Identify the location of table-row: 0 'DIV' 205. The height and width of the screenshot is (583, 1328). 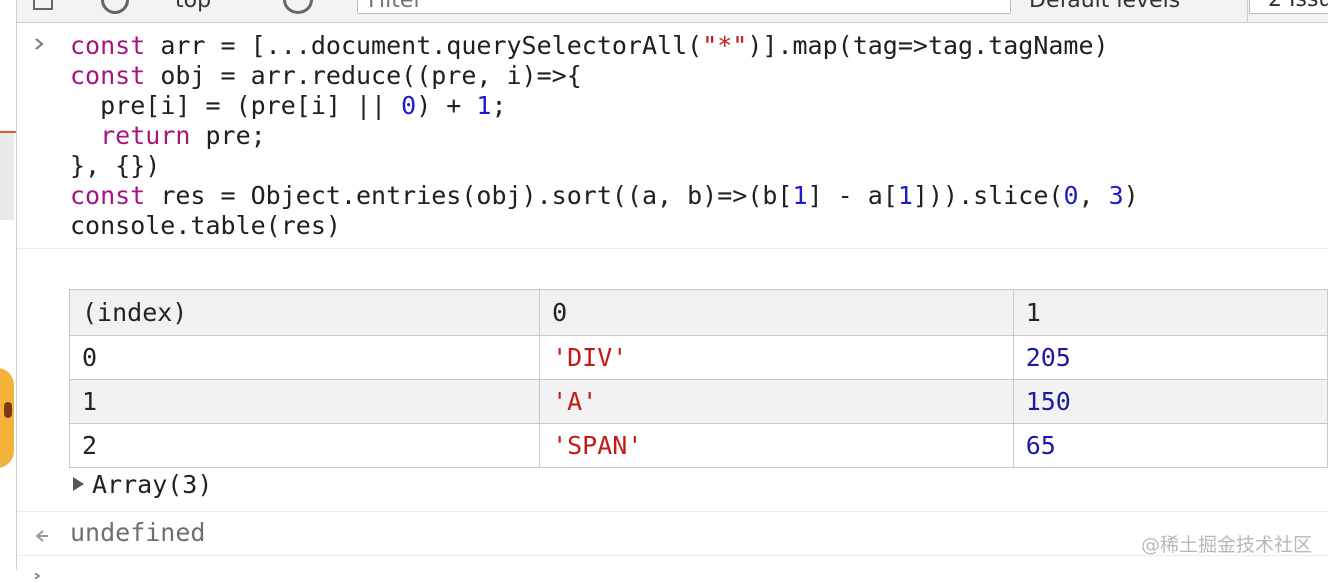
(698, 357).